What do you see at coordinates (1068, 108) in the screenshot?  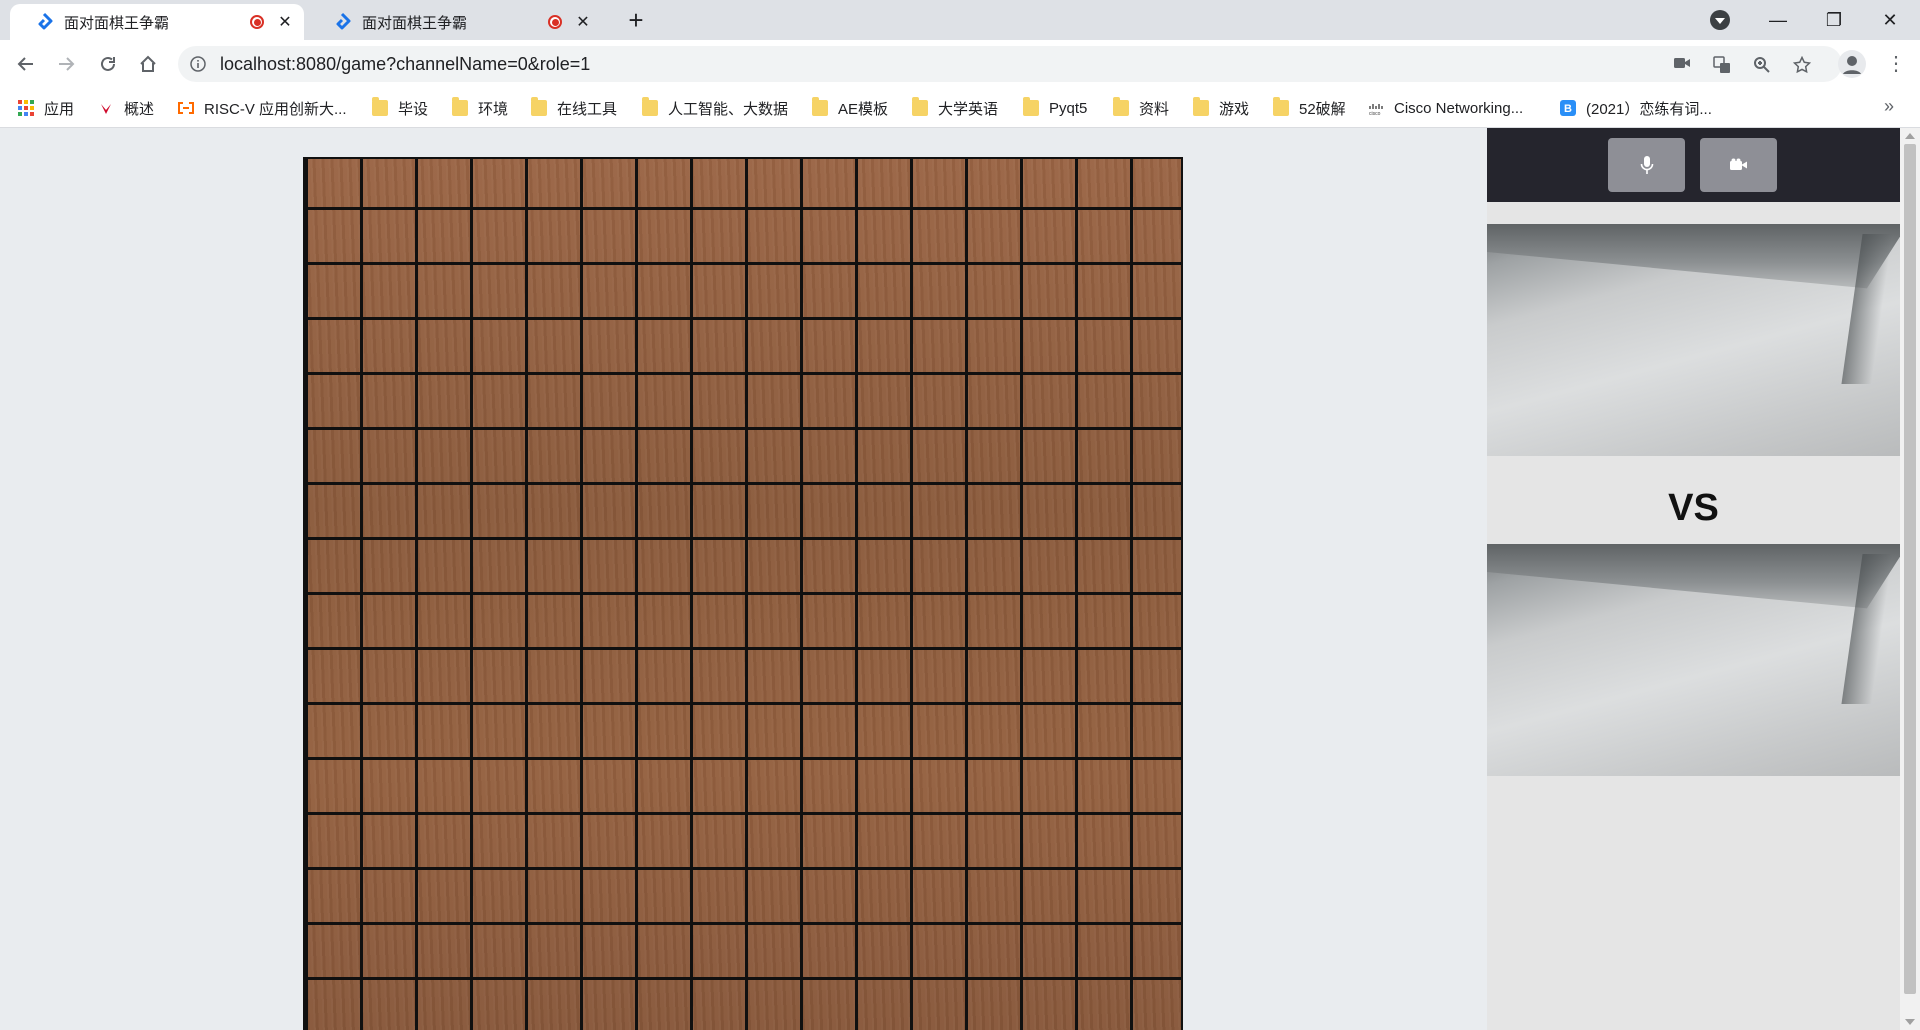 I see `bookmark-label: Pyqt5` at bounding box center [1068, 108].